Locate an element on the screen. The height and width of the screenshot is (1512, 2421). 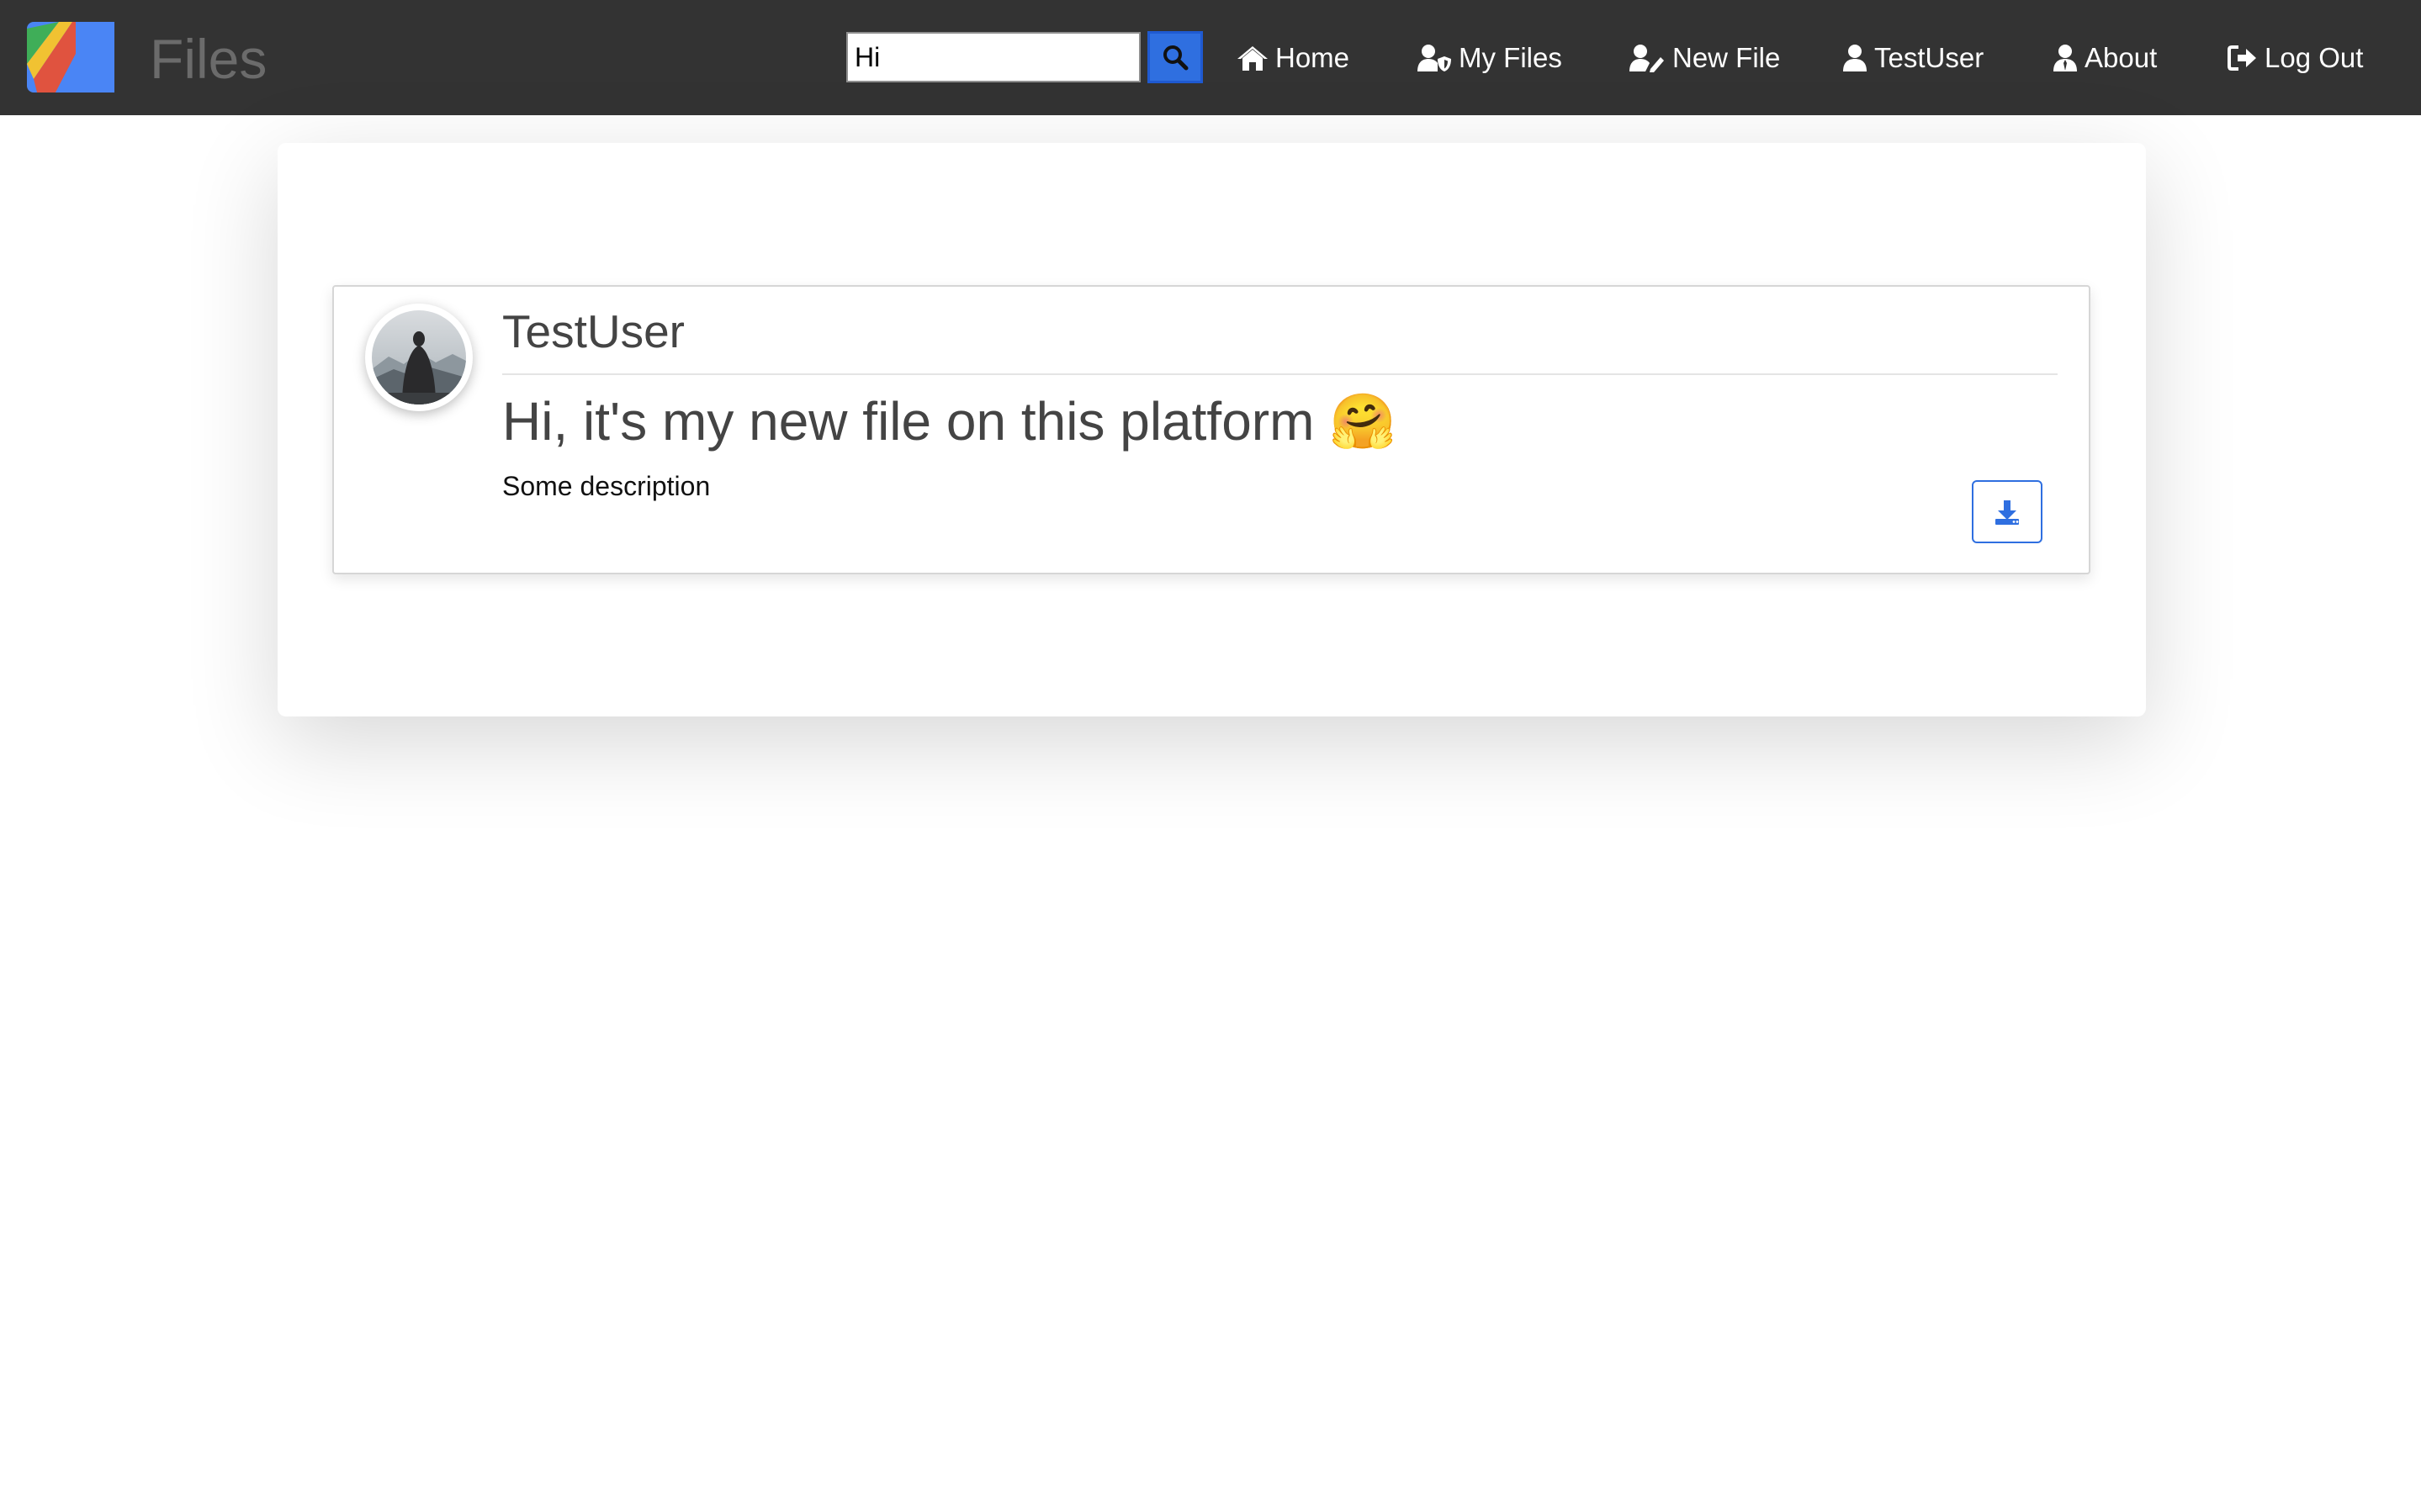
download-icon is located at coordinates (2007, 512).